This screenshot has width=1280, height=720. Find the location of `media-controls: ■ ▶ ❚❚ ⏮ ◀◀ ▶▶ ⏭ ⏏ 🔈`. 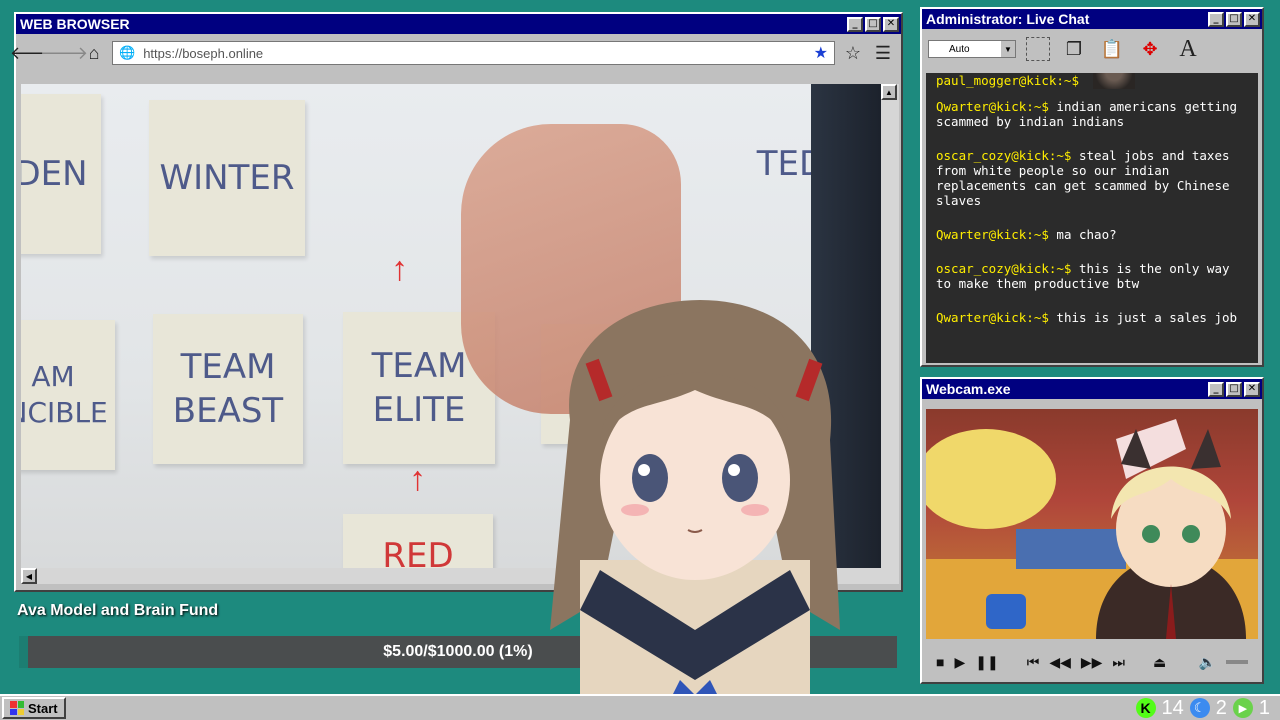

media-controls: ■ ▶ ❚❚ ⏮ ◀◀ ▶▶ ⏭ ⏏ 🔈 is located at coordinates (1092, 662).